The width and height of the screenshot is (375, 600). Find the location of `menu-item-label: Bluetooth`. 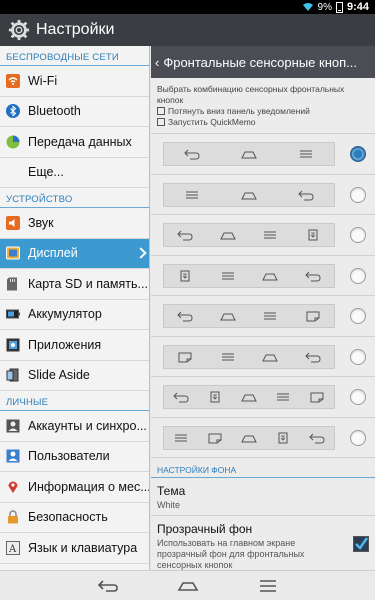

menu-item-label: Bluetooth is located at coordinates (54, 111).